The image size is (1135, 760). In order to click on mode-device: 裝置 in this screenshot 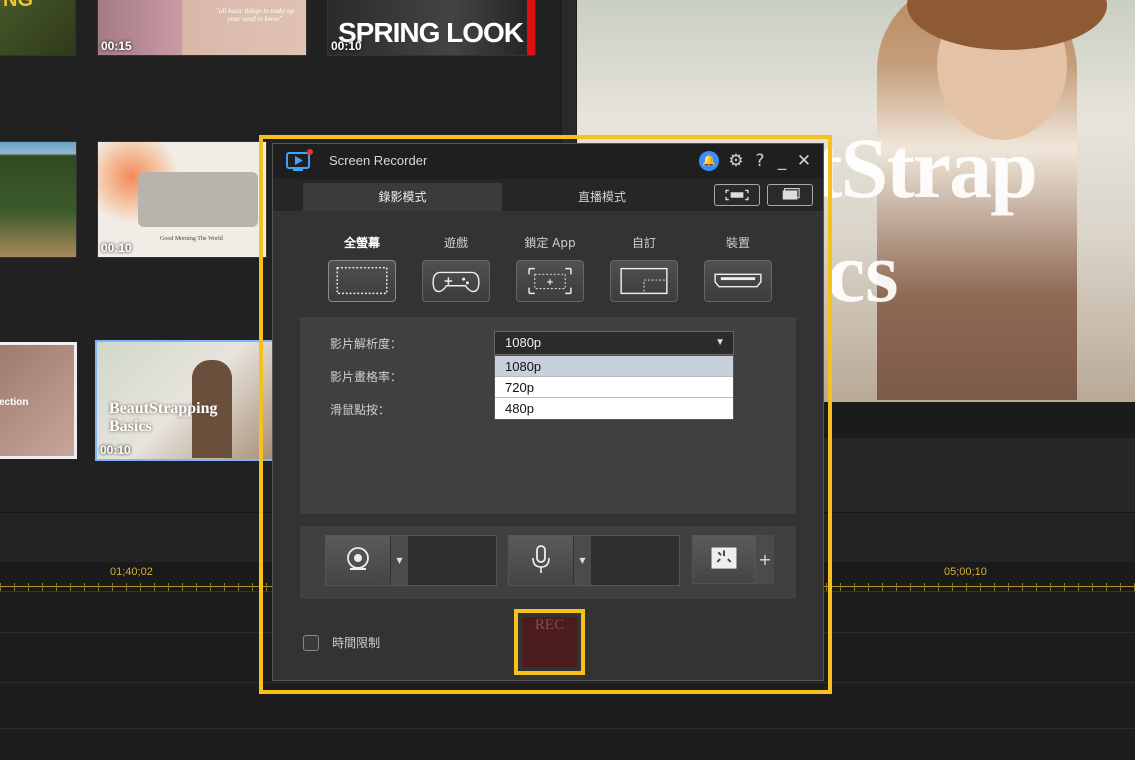, I will do `click(738, 268)`.